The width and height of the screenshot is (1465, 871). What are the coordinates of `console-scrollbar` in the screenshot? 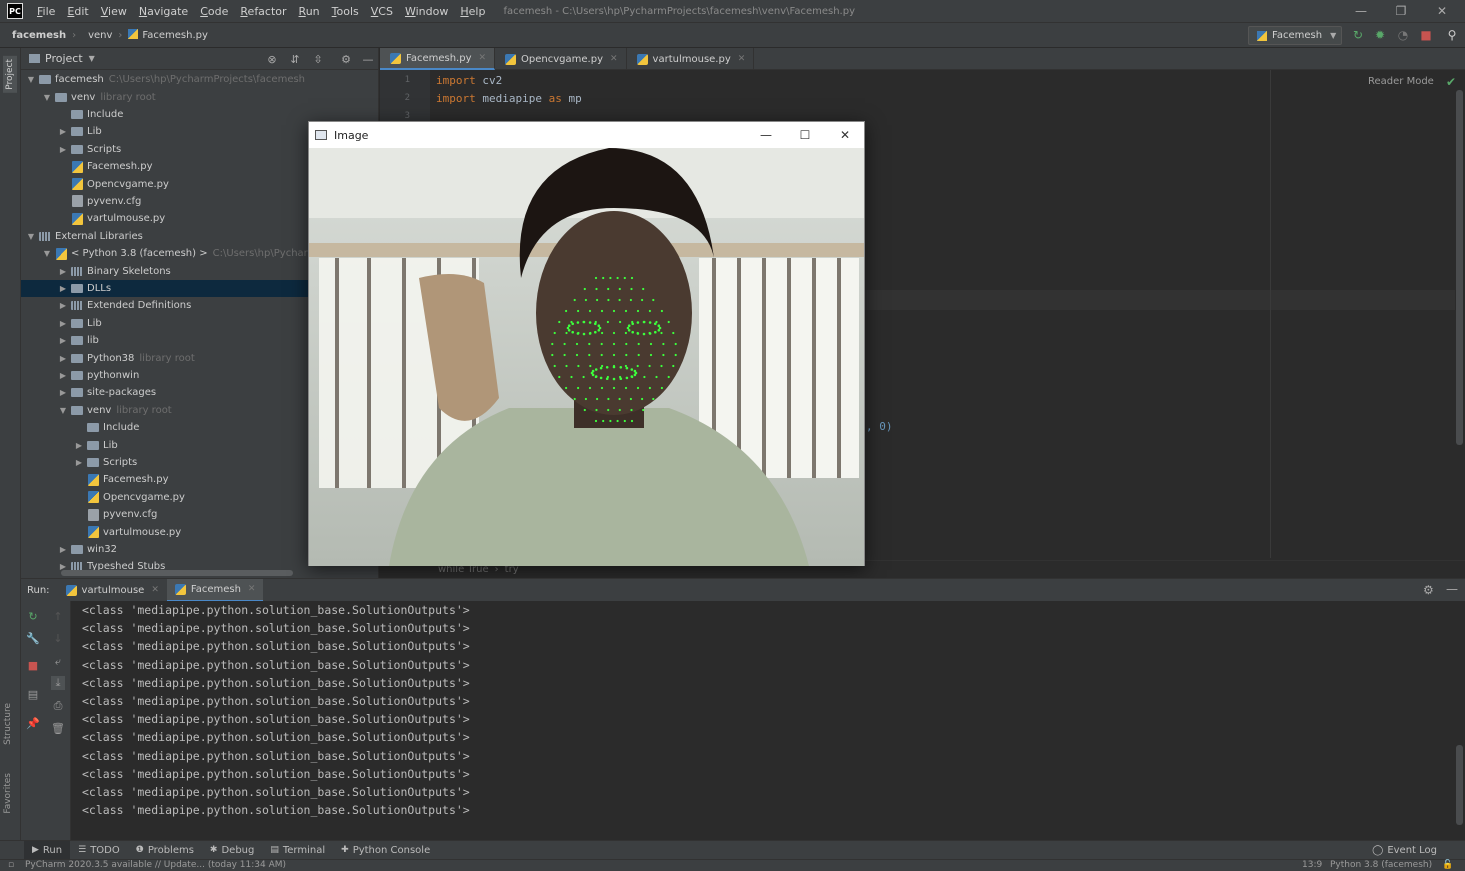 It's located at (1459, 785).